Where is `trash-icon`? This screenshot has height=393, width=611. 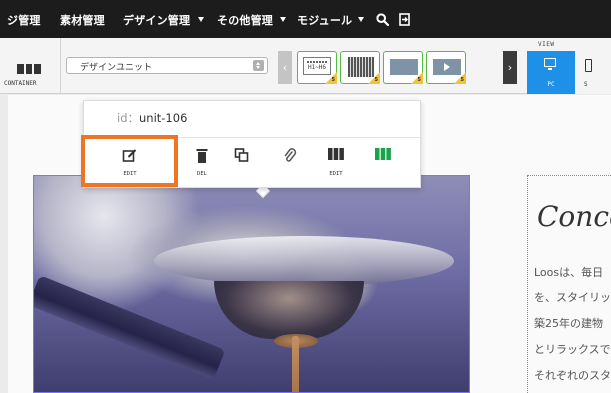
trash-icon is located at coordinates (202, 156).